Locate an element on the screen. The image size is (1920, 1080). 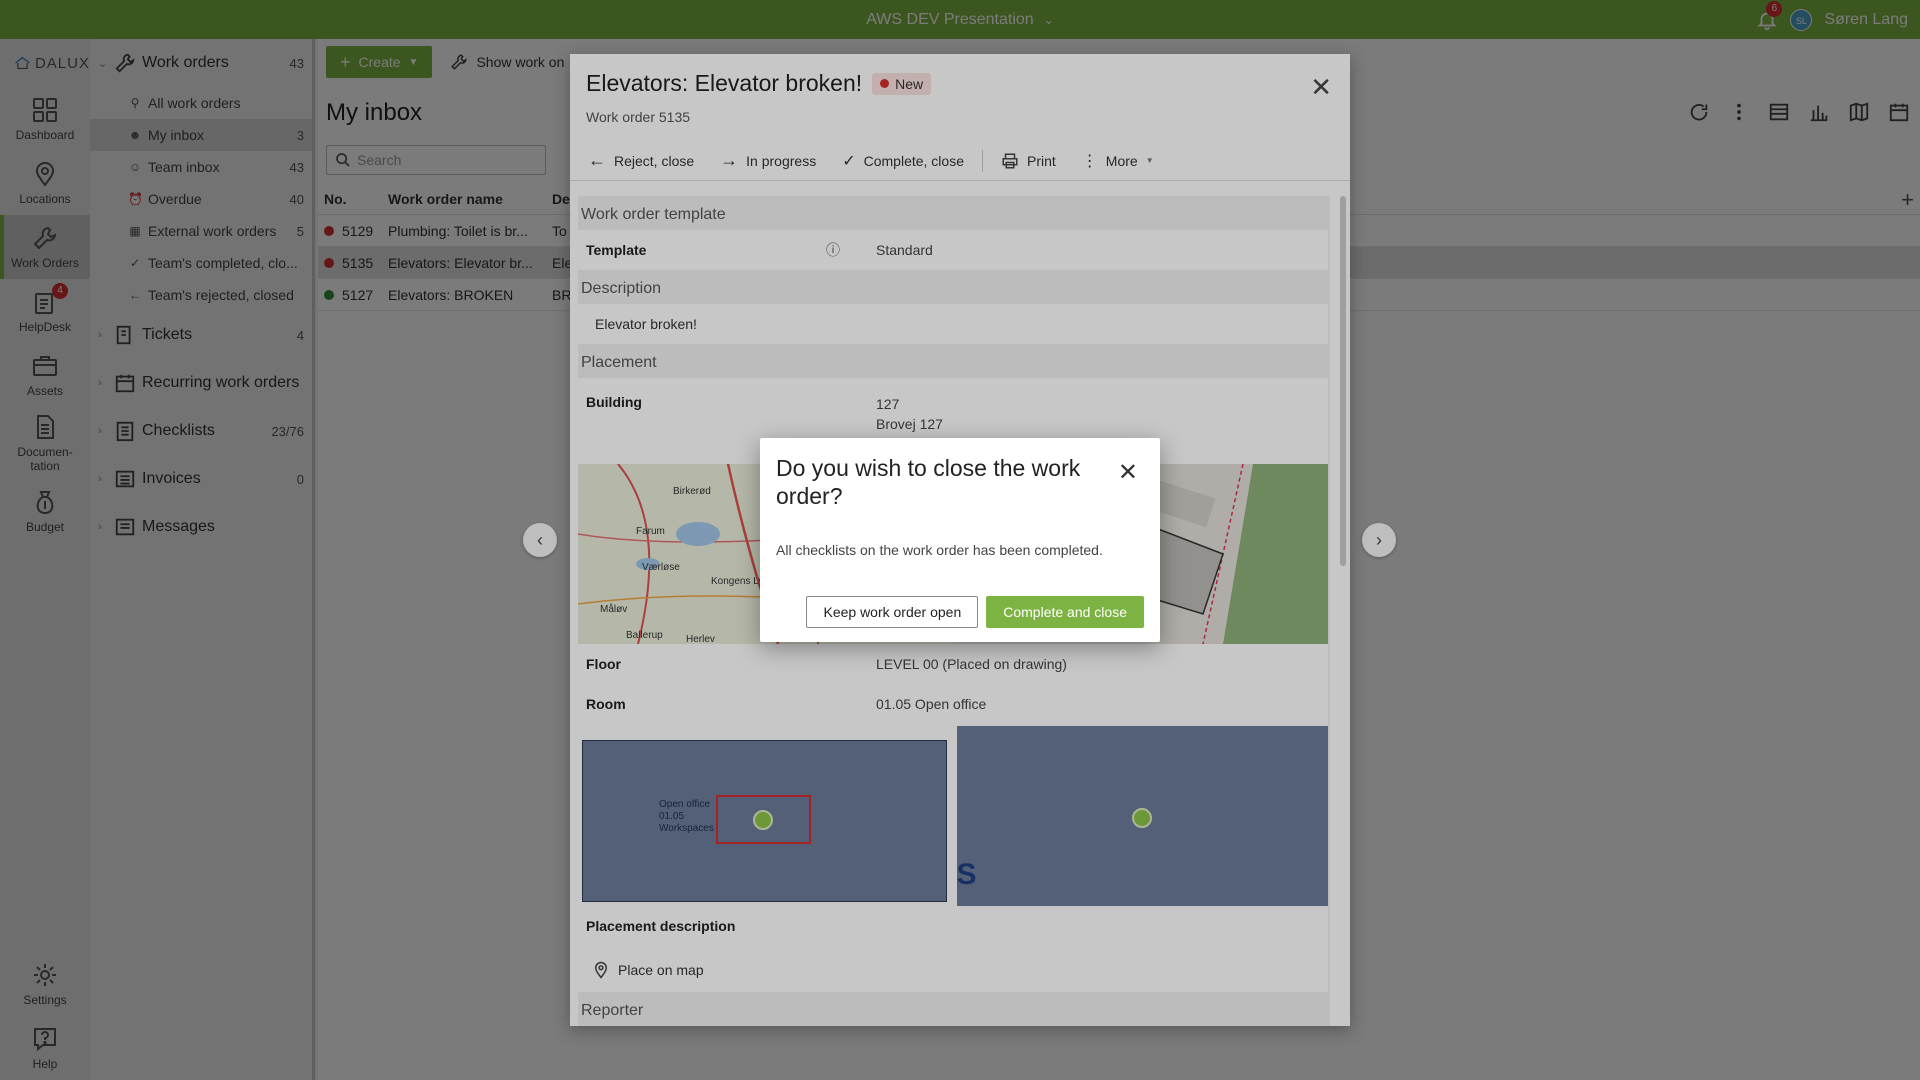
close-icon: ✕ is located at coordinates (1128, 472).